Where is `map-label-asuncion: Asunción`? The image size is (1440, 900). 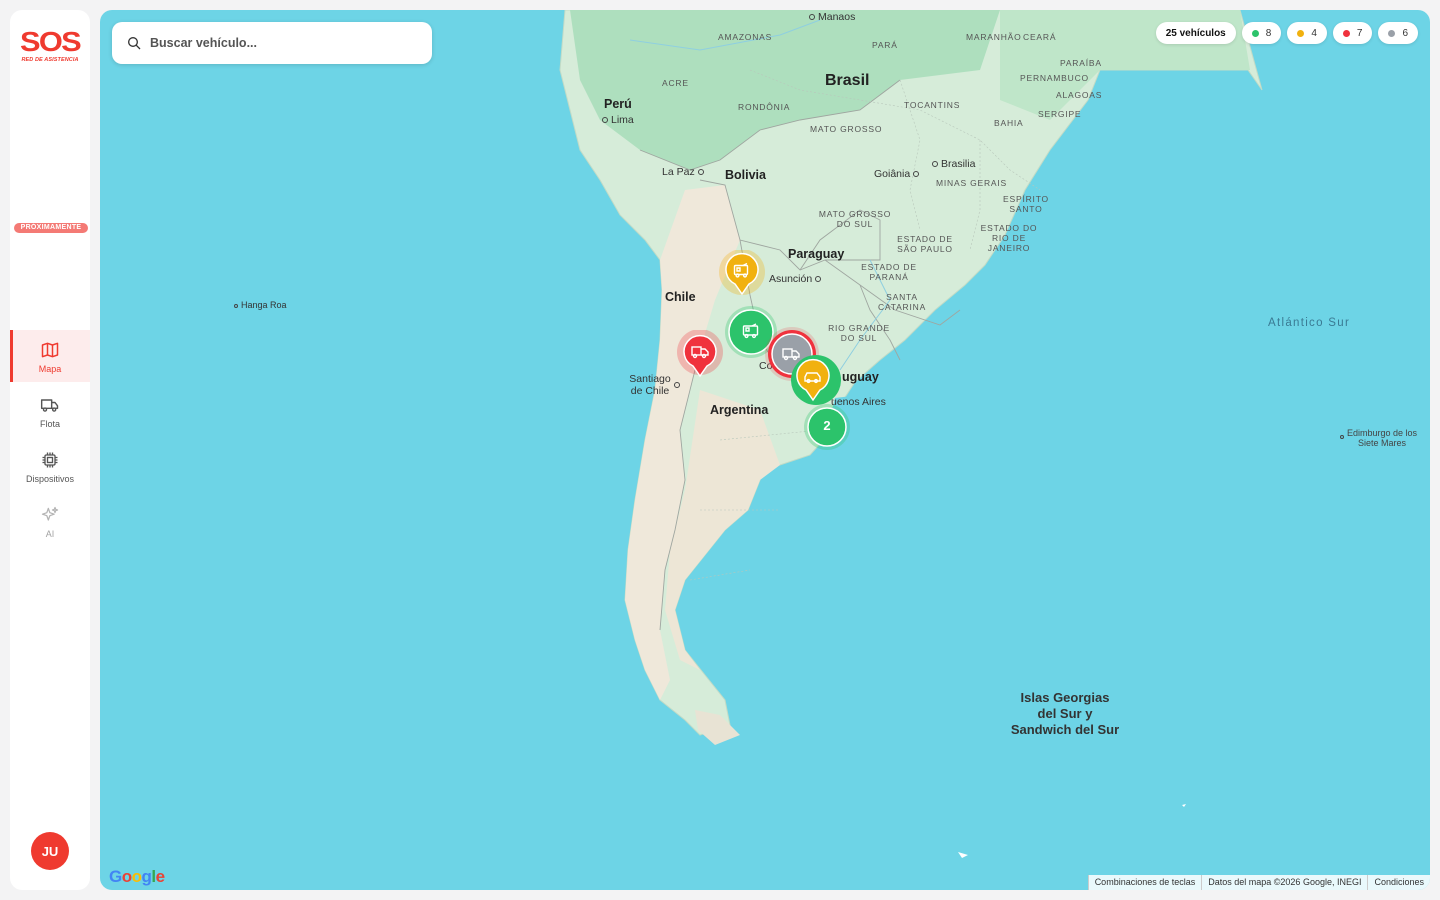 map-label-asuncion: Asunción is located at coordinates (795, 279).